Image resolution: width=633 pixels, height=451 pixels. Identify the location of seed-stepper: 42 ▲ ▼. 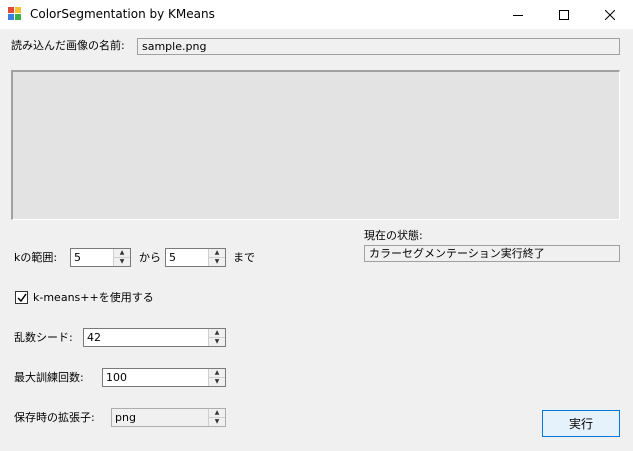
(154, 337).